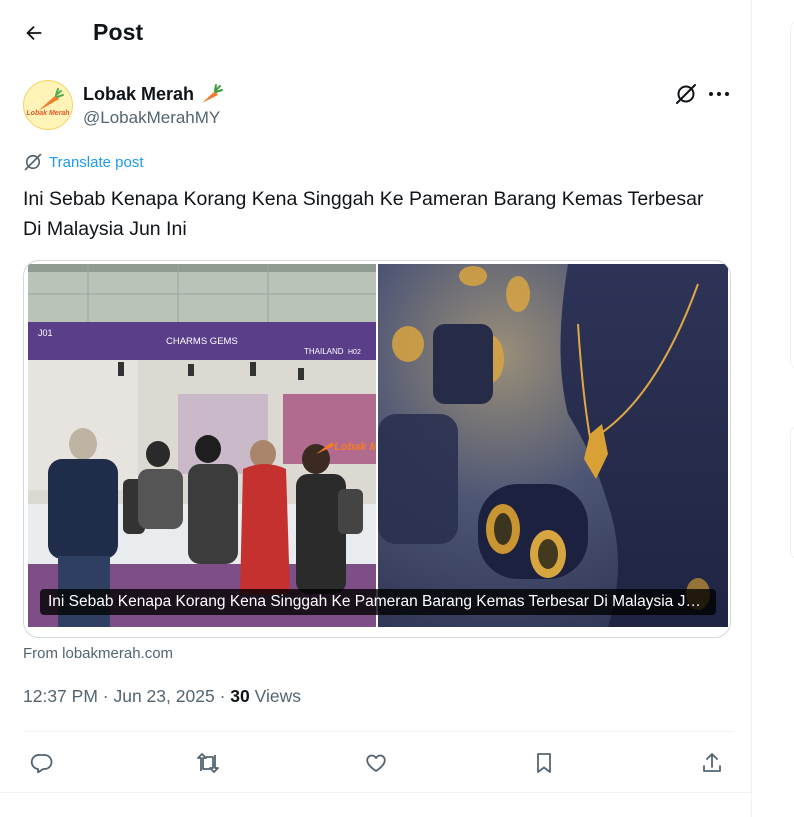 Image resolution: width=794 pixels, height=817 pixels. What do you see at coordinates (773, 408) in the screenshot?
I see `right-sidebar` at bounding box center [773, 408].